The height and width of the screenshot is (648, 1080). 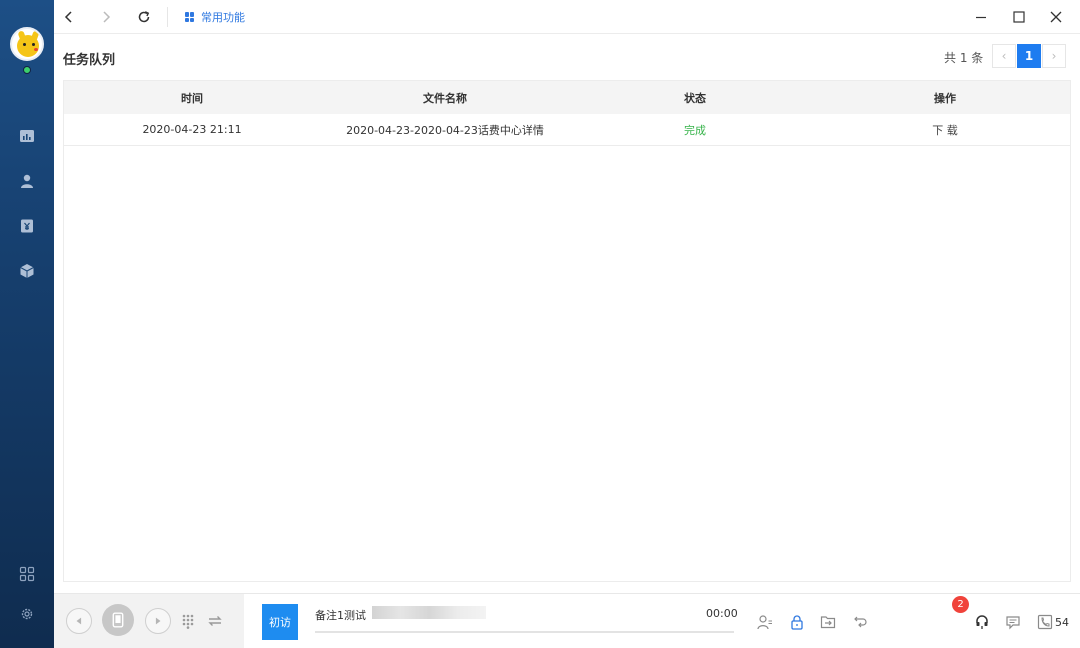 I want to click on column-header-time: 时间, so click(x=192, y=98).